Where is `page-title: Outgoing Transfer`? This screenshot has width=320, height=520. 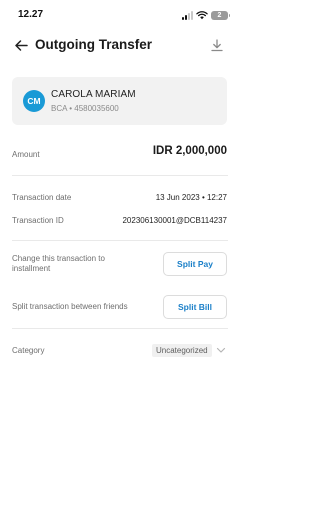 page-title: Outgoing Transfer is located at coordinates (94, 44).